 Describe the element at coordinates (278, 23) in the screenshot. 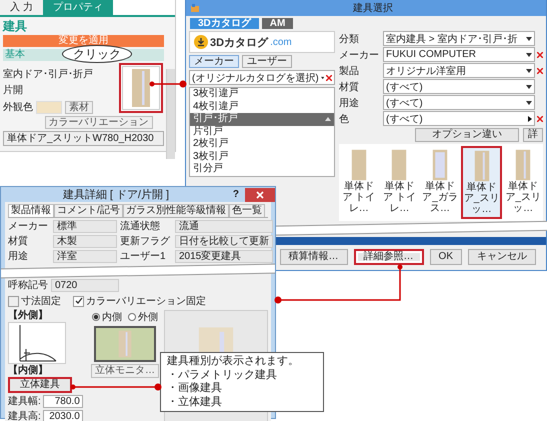

I see `catalog-tab: AM` at that location.